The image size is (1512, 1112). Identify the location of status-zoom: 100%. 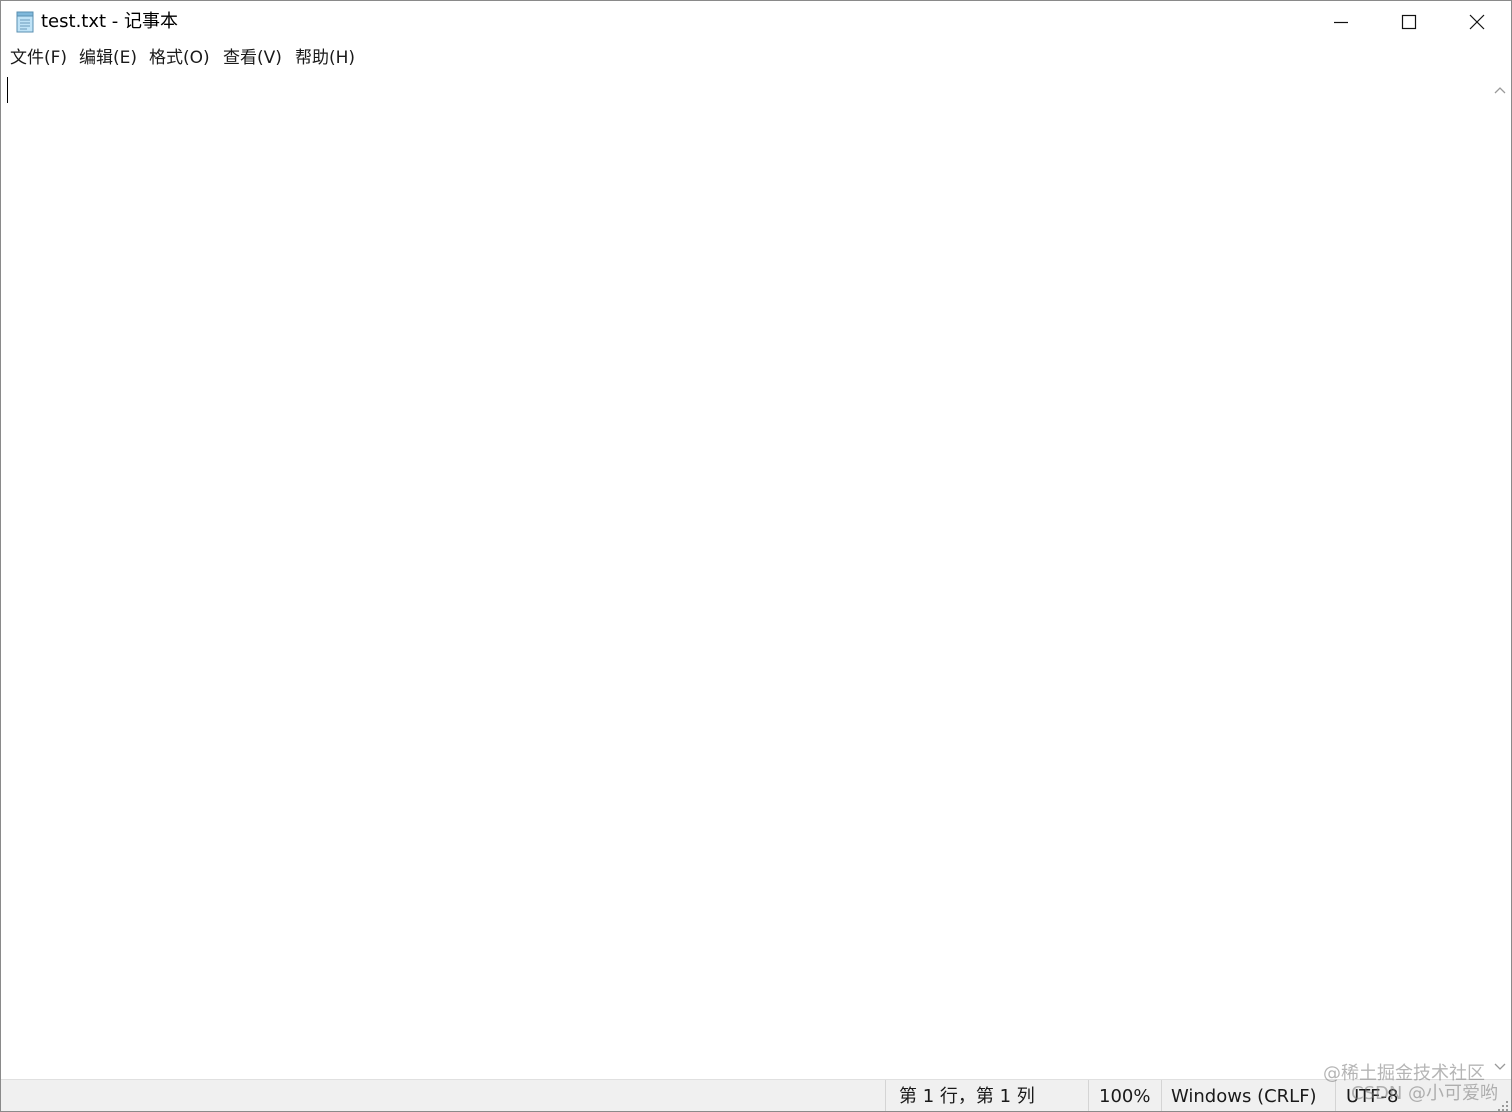
(1125, 1096).